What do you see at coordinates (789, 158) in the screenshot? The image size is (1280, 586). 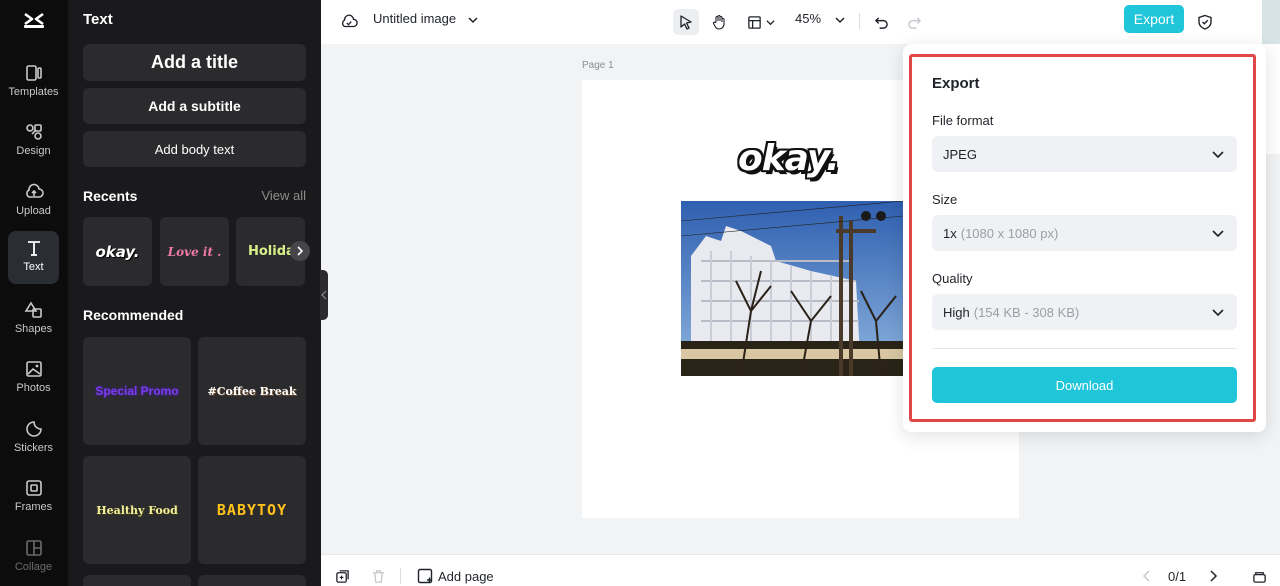 I see `canvas-text-element: okay.` at bounding box center [789, 158].